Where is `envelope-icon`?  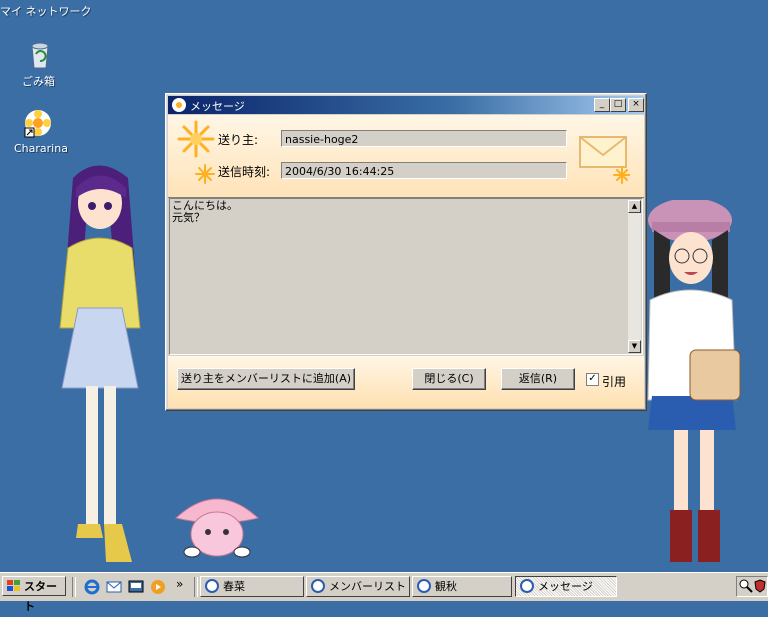 envelope-icon is located at coordinates (604, 160).